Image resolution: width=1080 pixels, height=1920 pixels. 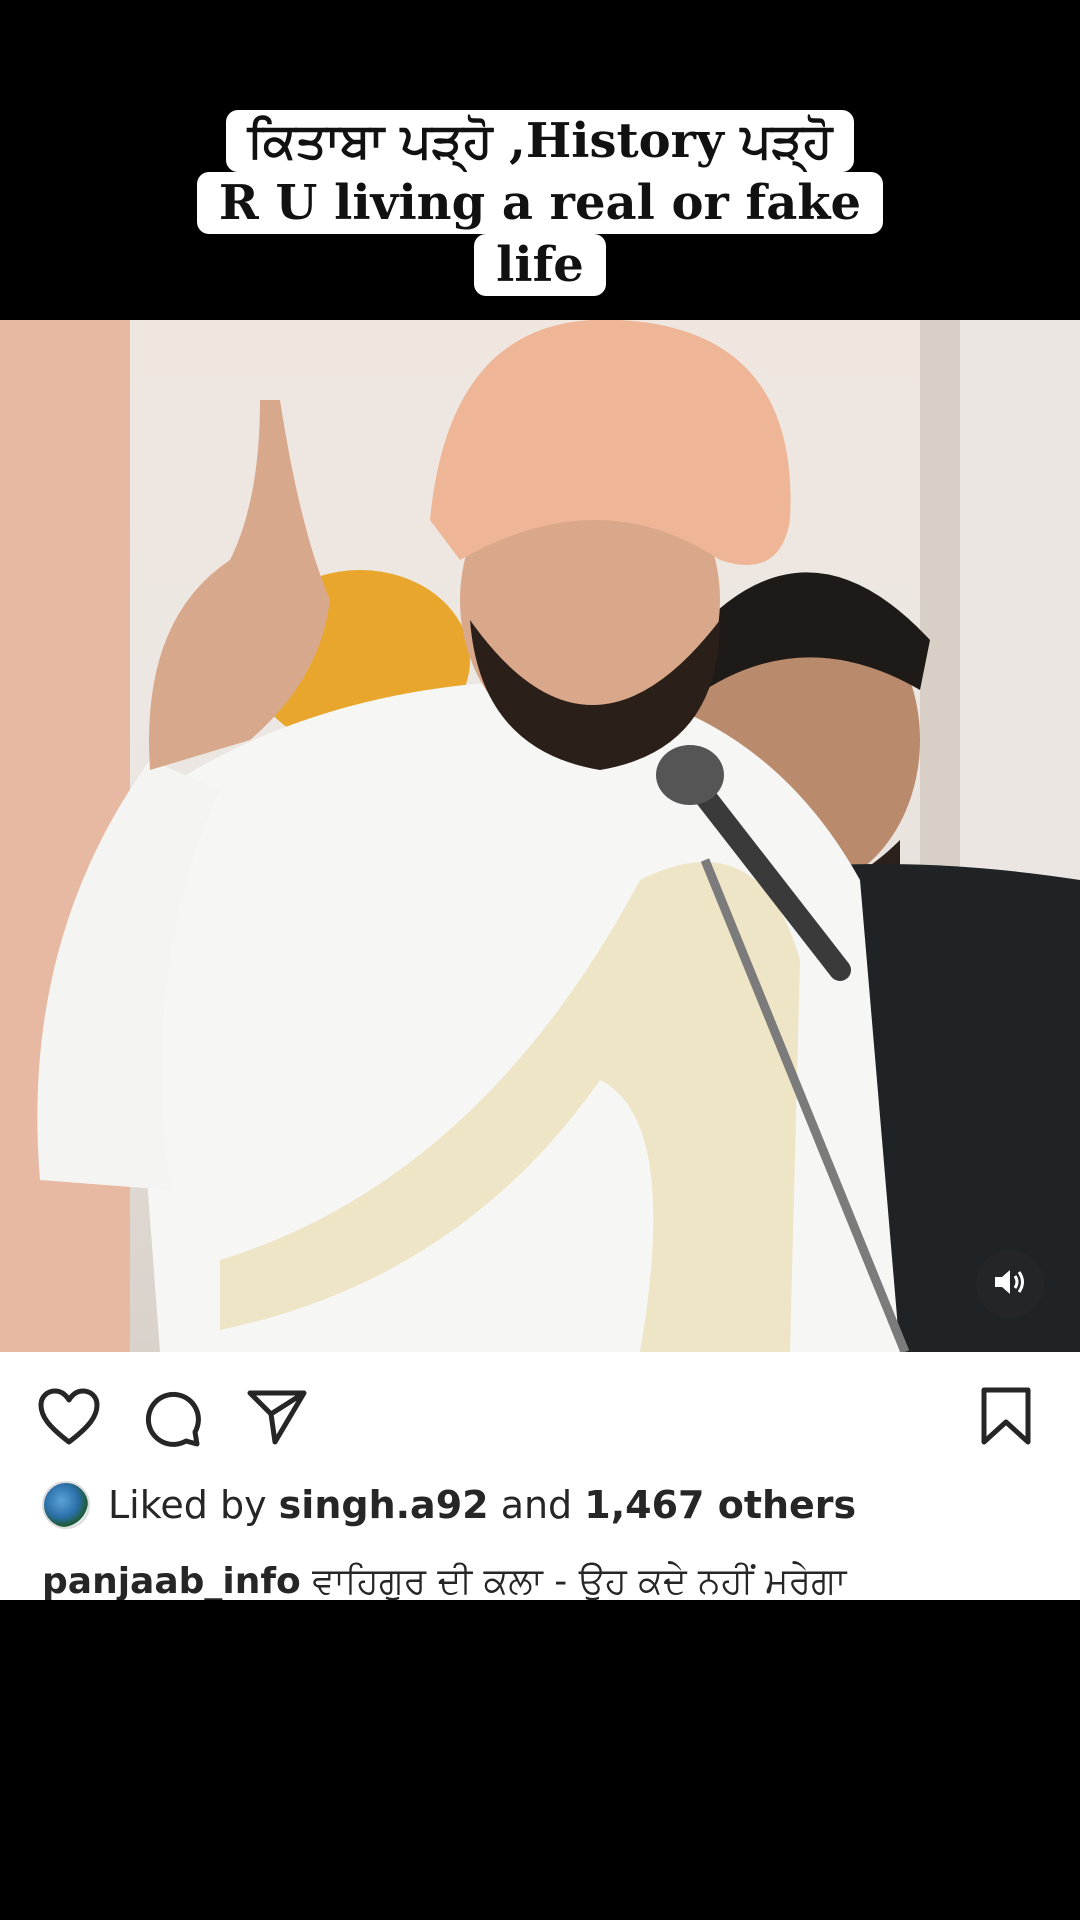 What do you see at coordinates (536, 1505) in the screenshot?
I see `and-text: and` at bounding box center [536, 1505].